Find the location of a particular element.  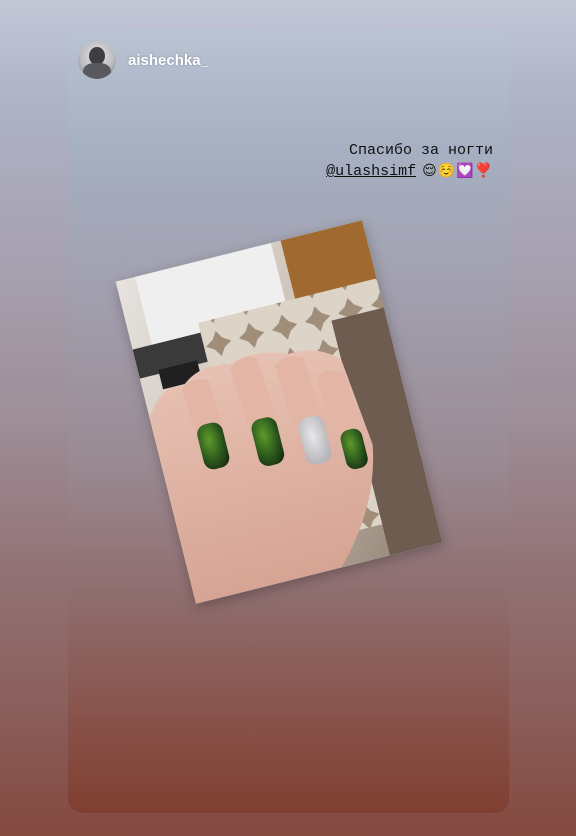

story-header: aishechka_ is located at coordinates (143, 60).